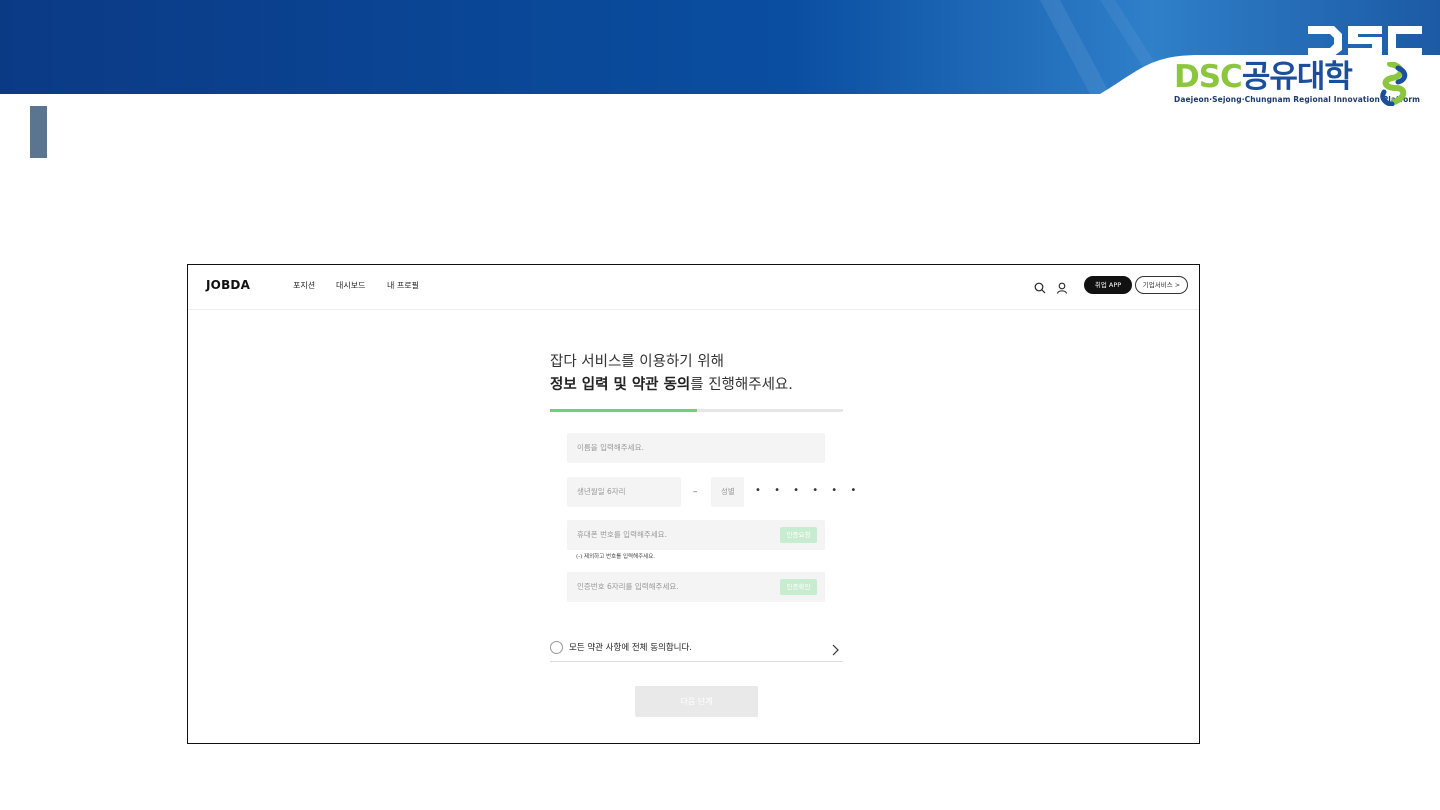 This screenshot has width=1440, height=810. I want to click on request-code-button: 인증요청, so click(798, 535).